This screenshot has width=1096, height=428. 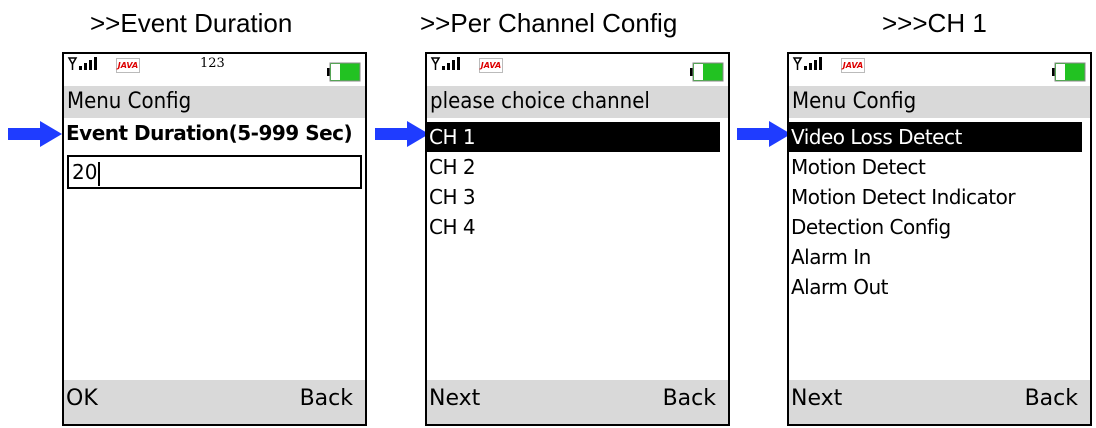 What do you see at coordinates (99, 173) in the screenshot?
I see `text-cursor` at bounding box center [99, 173].